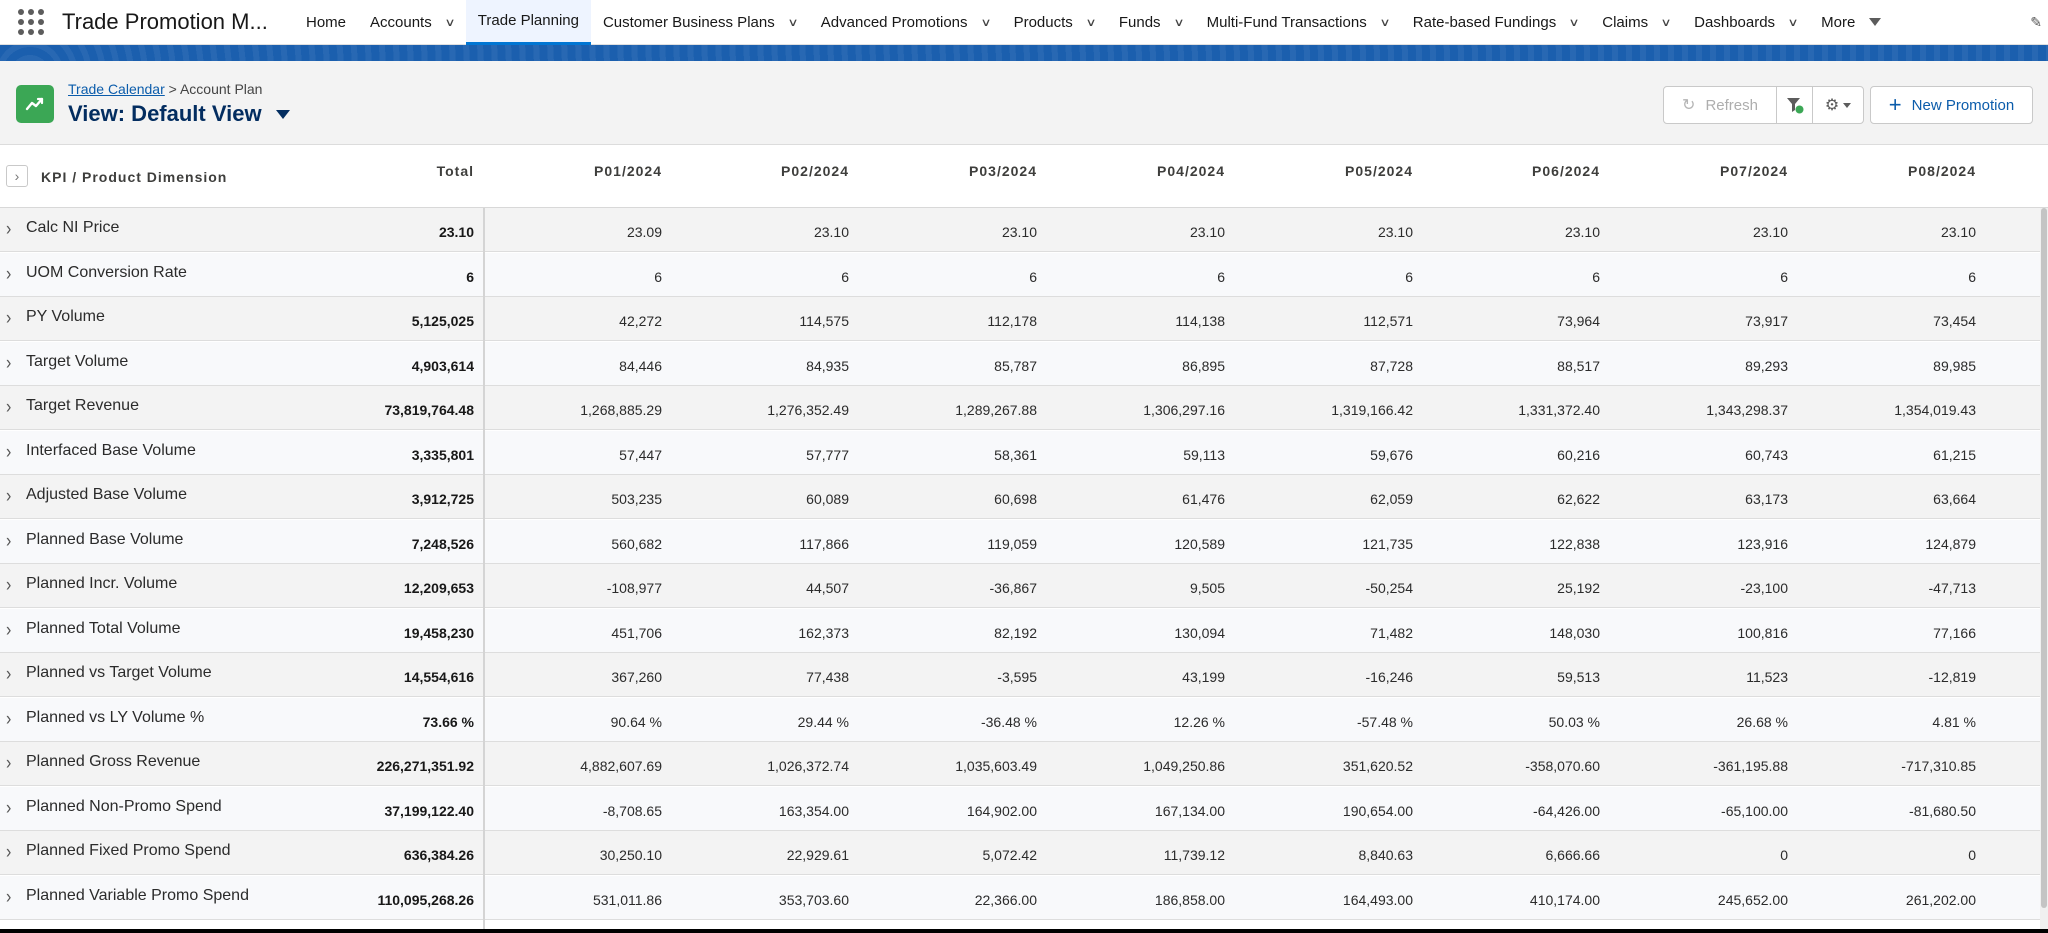 This screenshot has width=2048, height=933. What do you see at coordinates (1972, 855) in the screenshot?
I see `row-value: 0` at bounding box center [1972, 855].